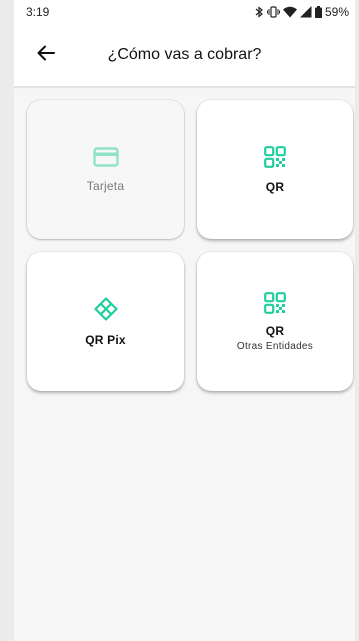  I want to click on status-time: 3:19, so click(38, 12).